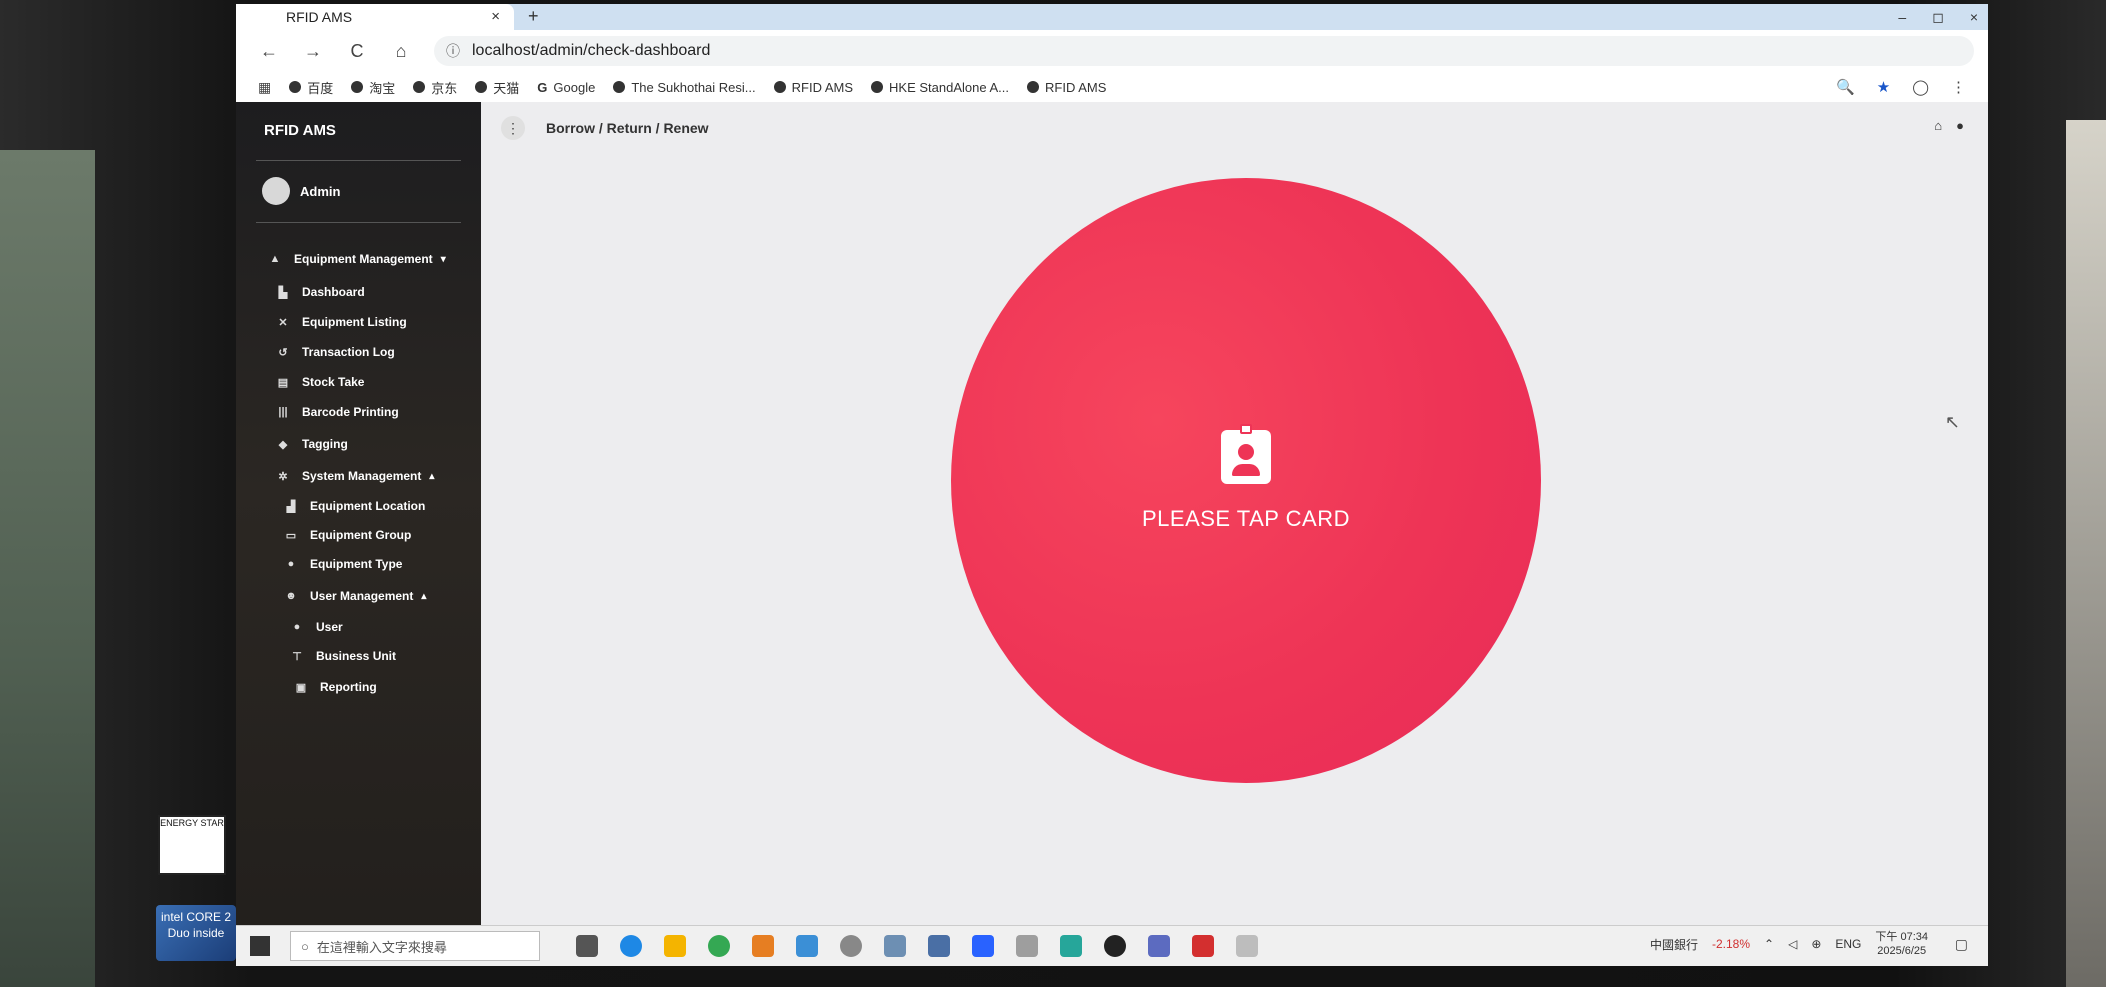 This screenshot has height=987, width=2106. I want to click on network-icon: ⊕, so click(1816, 944).